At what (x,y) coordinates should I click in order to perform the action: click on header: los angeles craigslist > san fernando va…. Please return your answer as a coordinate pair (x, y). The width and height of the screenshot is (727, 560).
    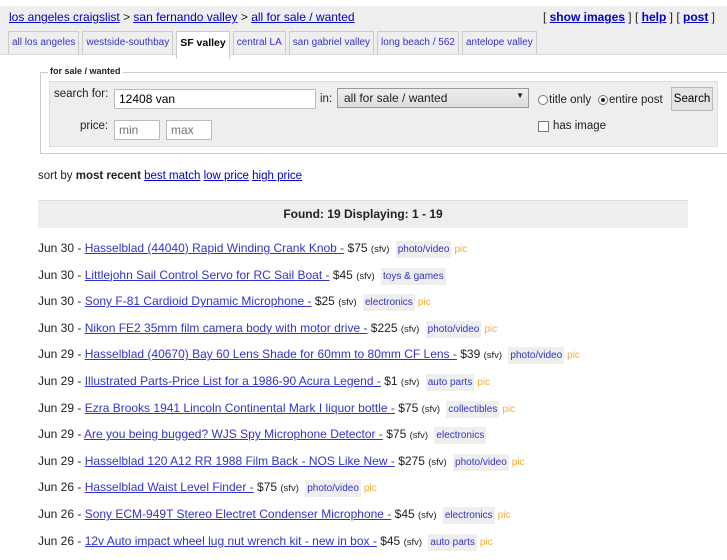
    Looking at the image, I should click on (363, 32).